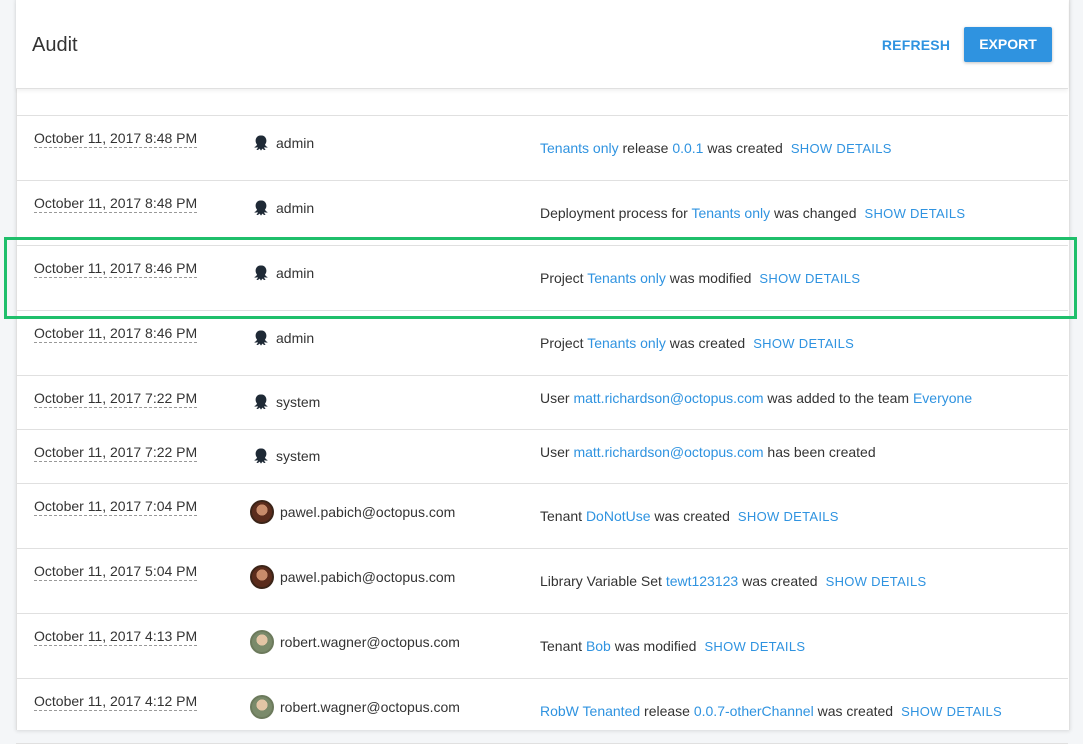  I want to click on page-header: Audit REFRESH EXPORT, so click(542, 44).